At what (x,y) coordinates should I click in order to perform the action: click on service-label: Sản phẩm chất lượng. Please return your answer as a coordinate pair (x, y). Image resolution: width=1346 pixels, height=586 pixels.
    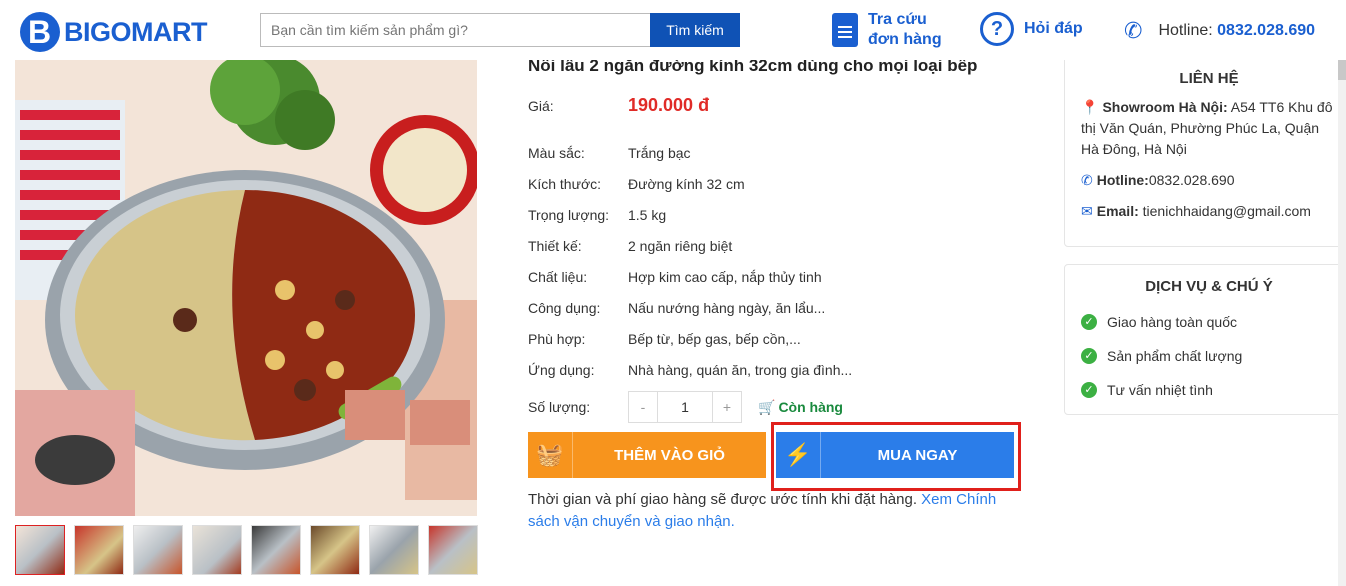
    Looking at the image, I should click on (1175, 356).